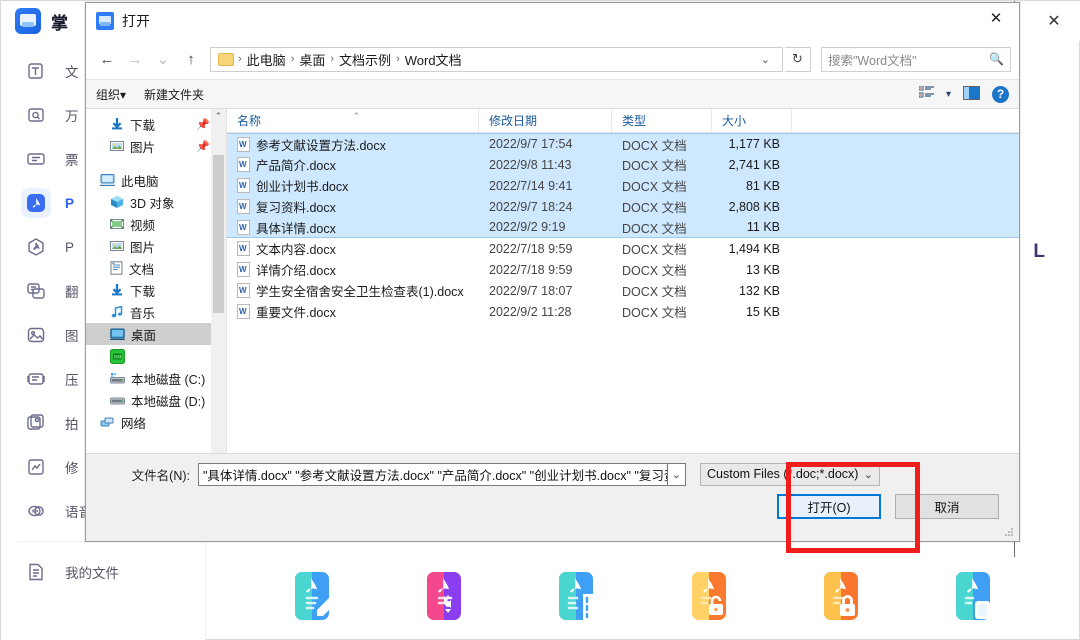  Describe the element at coordinates (156, 290) in the screenshot. I see `tree-item-downloads: 下载` at that location.